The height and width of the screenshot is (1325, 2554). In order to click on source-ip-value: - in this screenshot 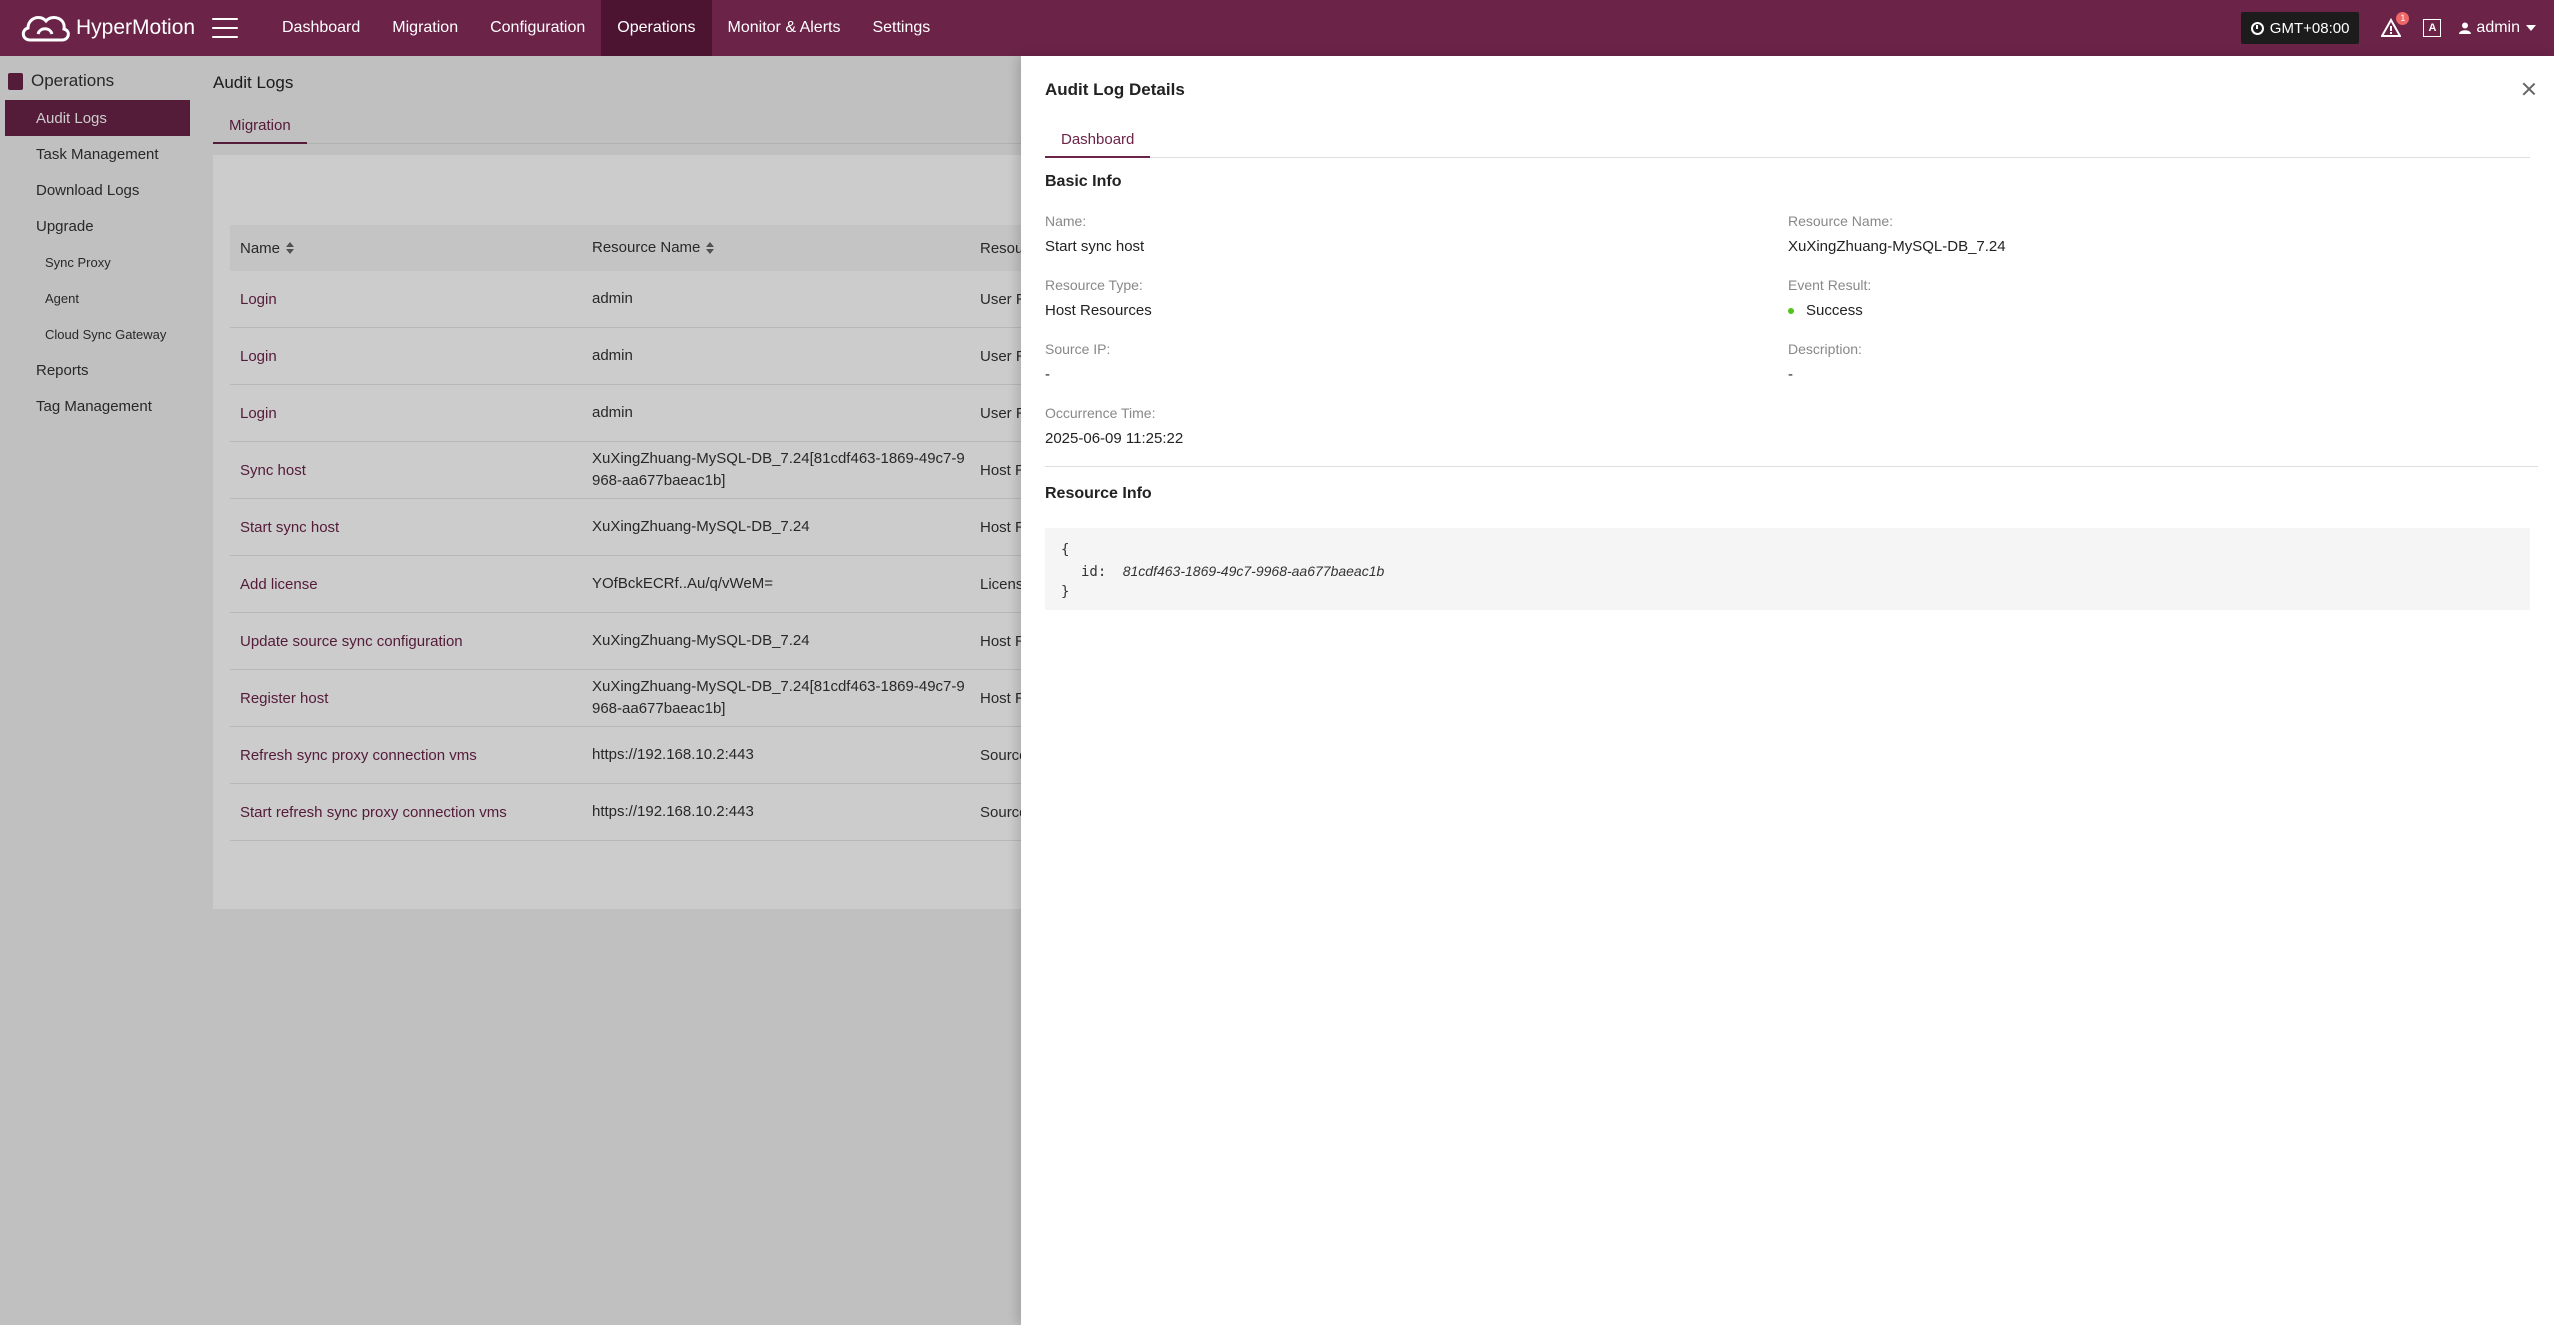, I will do `click(1047, 374)`.